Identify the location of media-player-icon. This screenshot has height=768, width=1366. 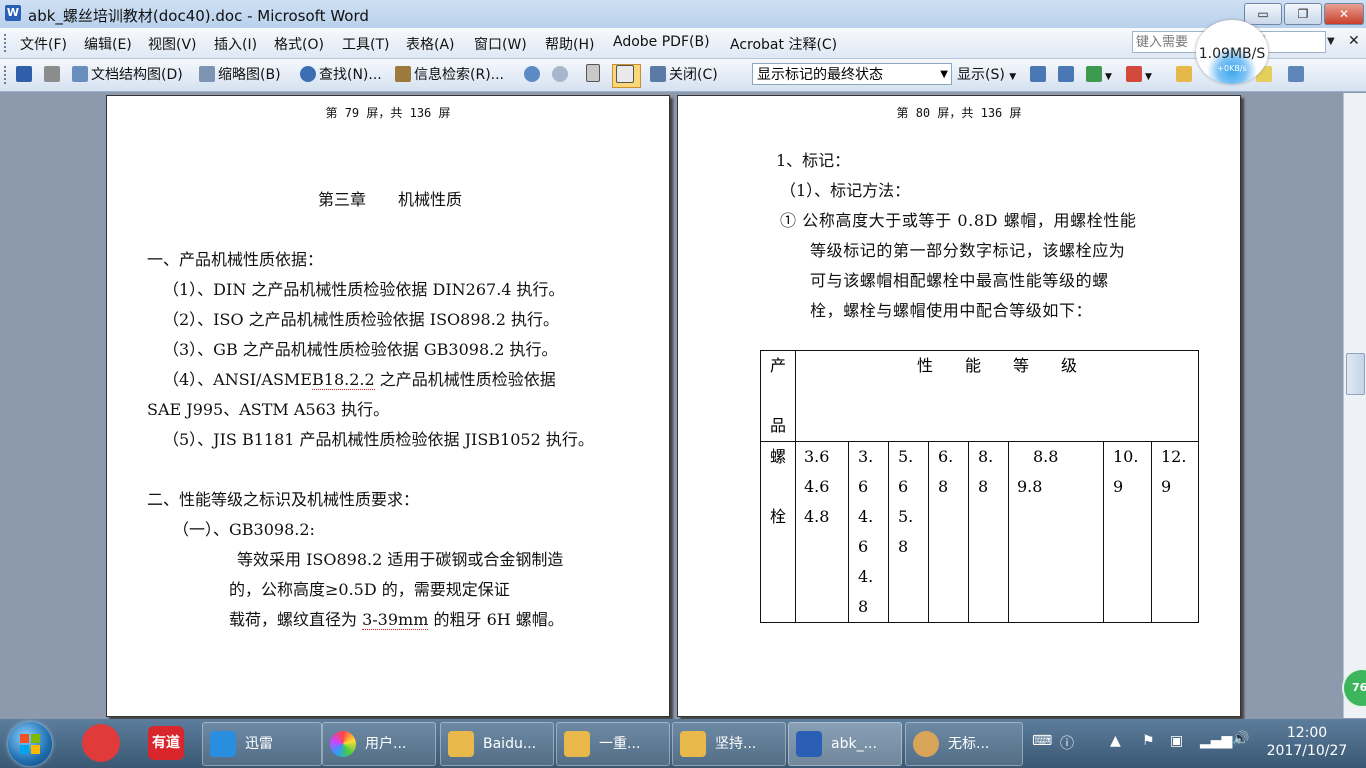
(102, 743).